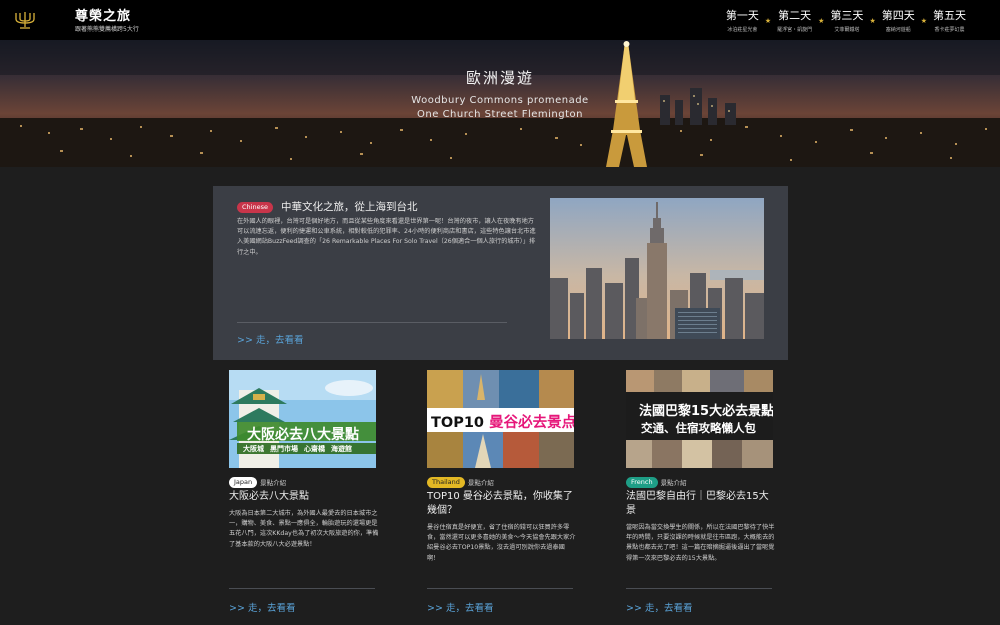 The image size is (1000, 625). I want to click on card-tag-badge: Japan, so click(243, 482).